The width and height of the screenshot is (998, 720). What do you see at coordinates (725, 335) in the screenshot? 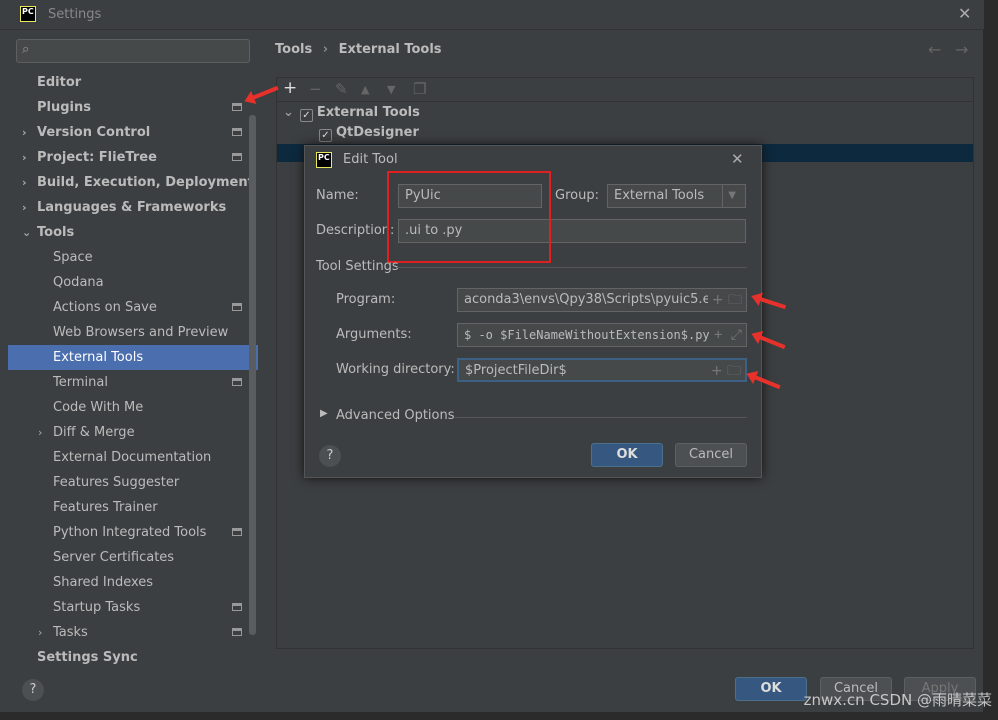
I see `insert-macro-icon: + ⤢` at bounding box center [725, 335].